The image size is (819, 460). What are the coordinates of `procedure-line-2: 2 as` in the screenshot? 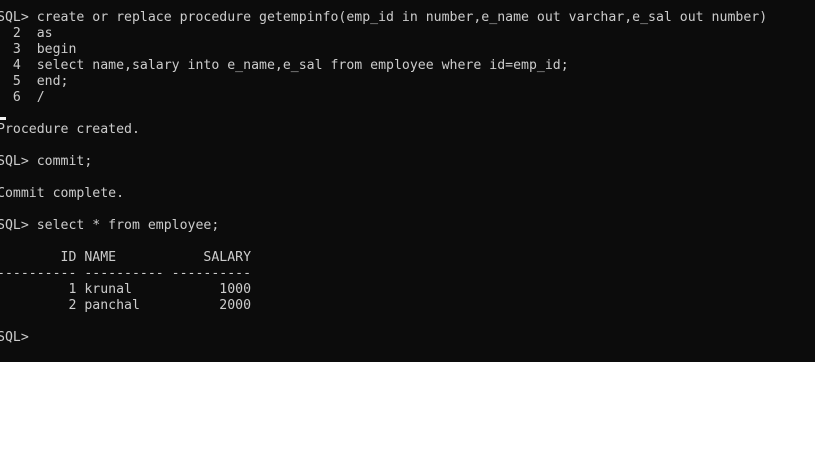 It's located at (26, 33).